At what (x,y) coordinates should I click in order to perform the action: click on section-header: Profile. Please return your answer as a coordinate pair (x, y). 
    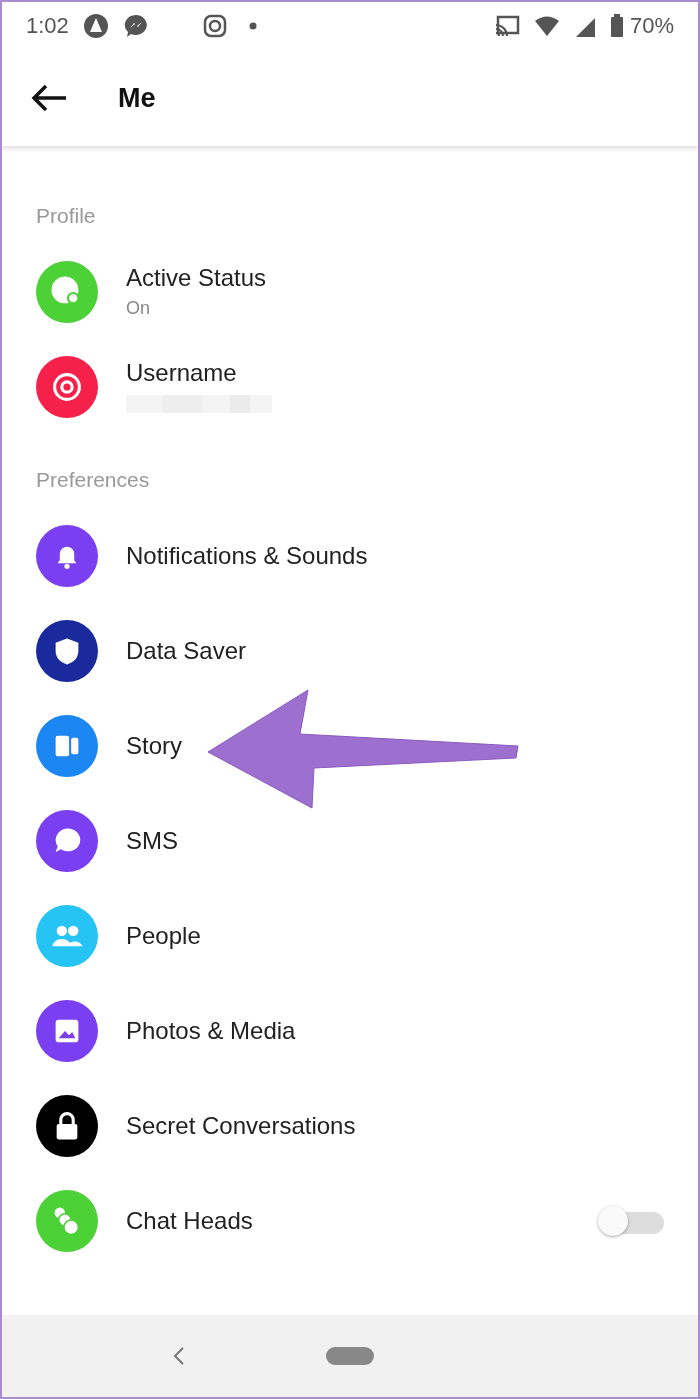
    Looking at the image, I should click on (66, 216).